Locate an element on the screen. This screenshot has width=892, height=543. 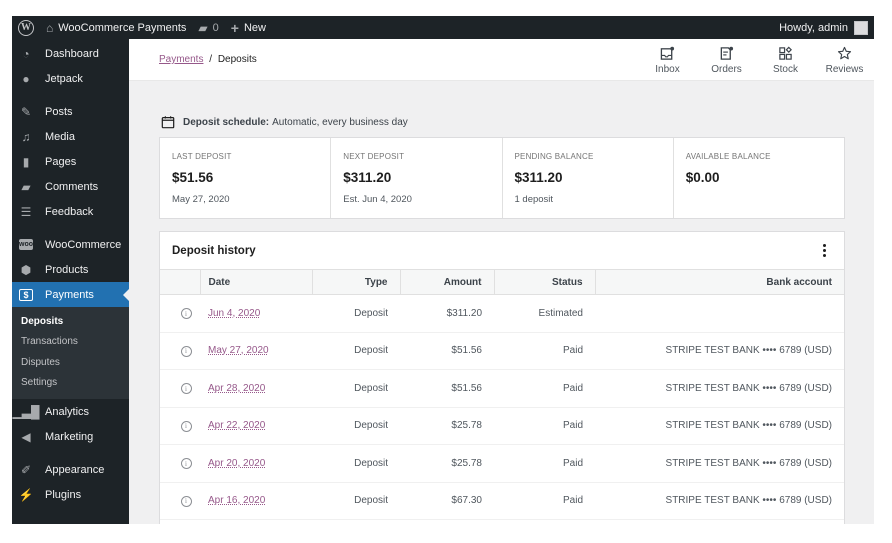
sidebar-item-label: Feedback is located at coordinates (69, 211).